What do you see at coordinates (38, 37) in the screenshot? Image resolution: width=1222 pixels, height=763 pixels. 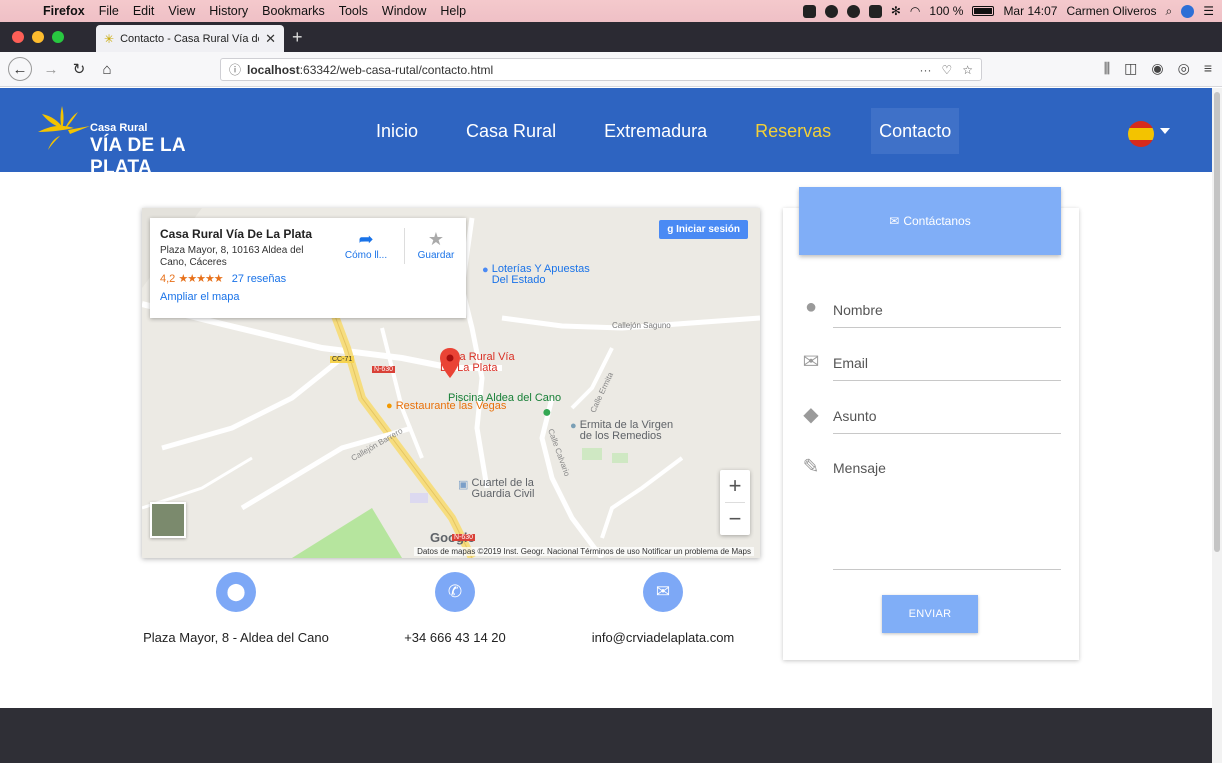 I see `minimize-window-button` at bounding box center [38, 37].